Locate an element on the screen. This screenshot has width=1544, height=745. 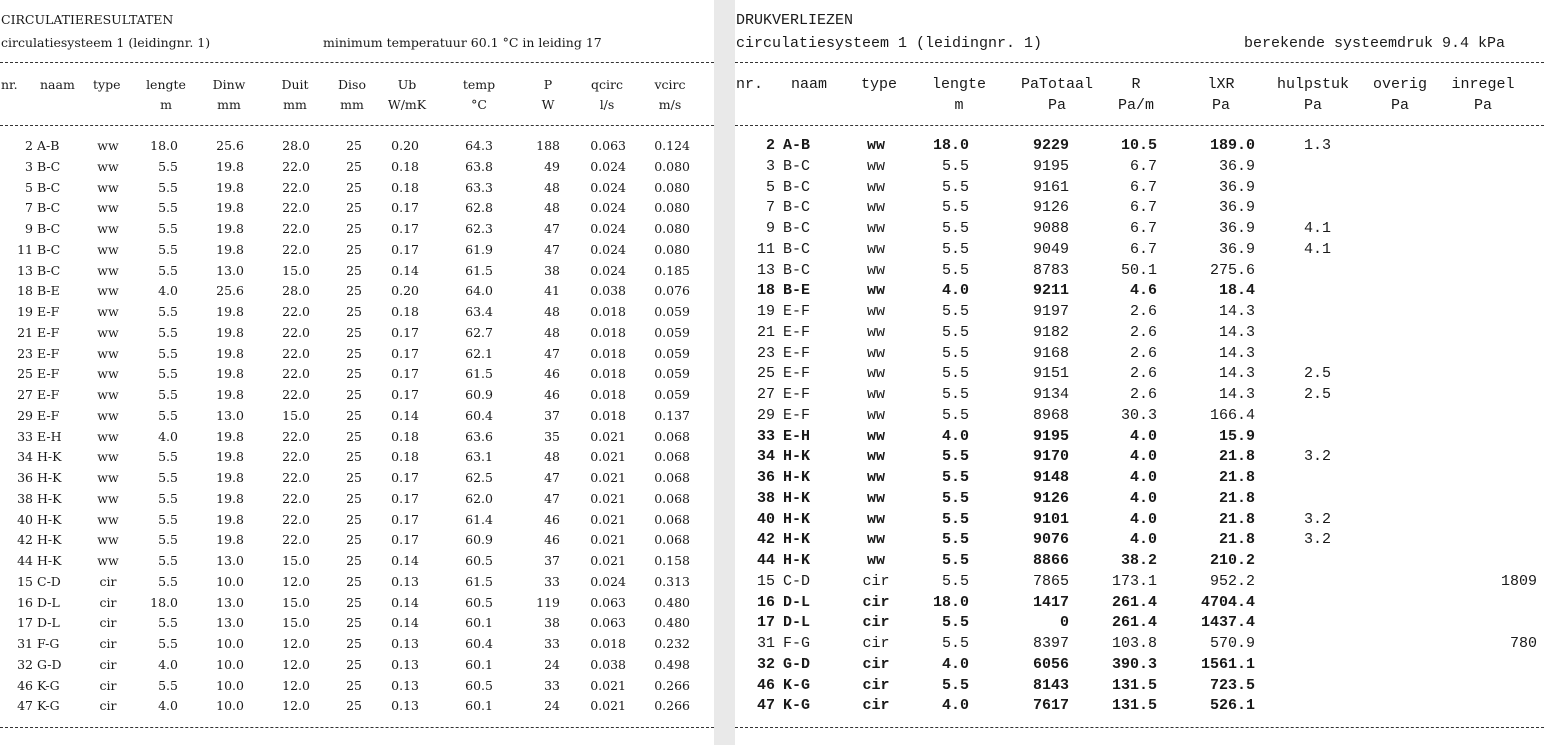
table-cell: 0.498 is located at coordinates (672, 664).